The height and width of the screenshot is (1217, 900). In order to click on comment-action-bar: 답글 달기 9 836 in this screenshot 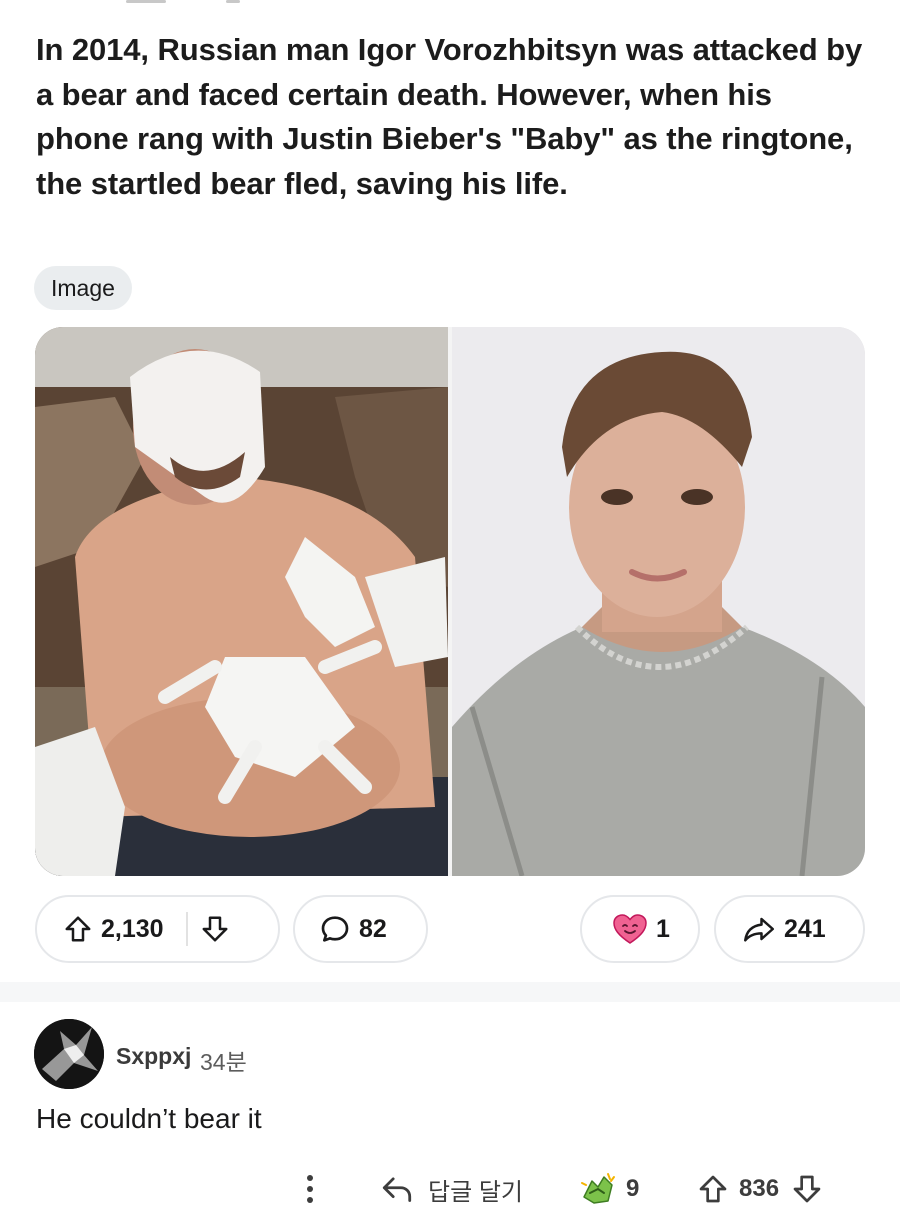, I will do `click(450, 1191)`.